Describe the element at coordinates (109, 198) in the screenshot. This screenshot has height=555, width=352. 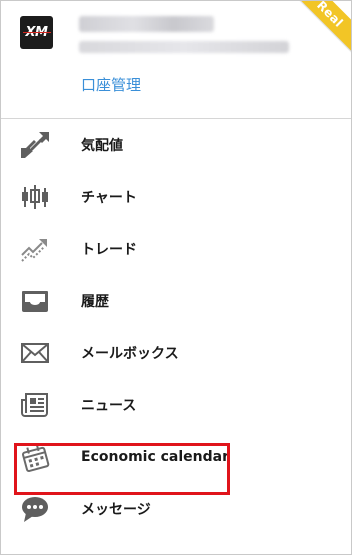
I see `menu-label-chart: チャート` at that location.